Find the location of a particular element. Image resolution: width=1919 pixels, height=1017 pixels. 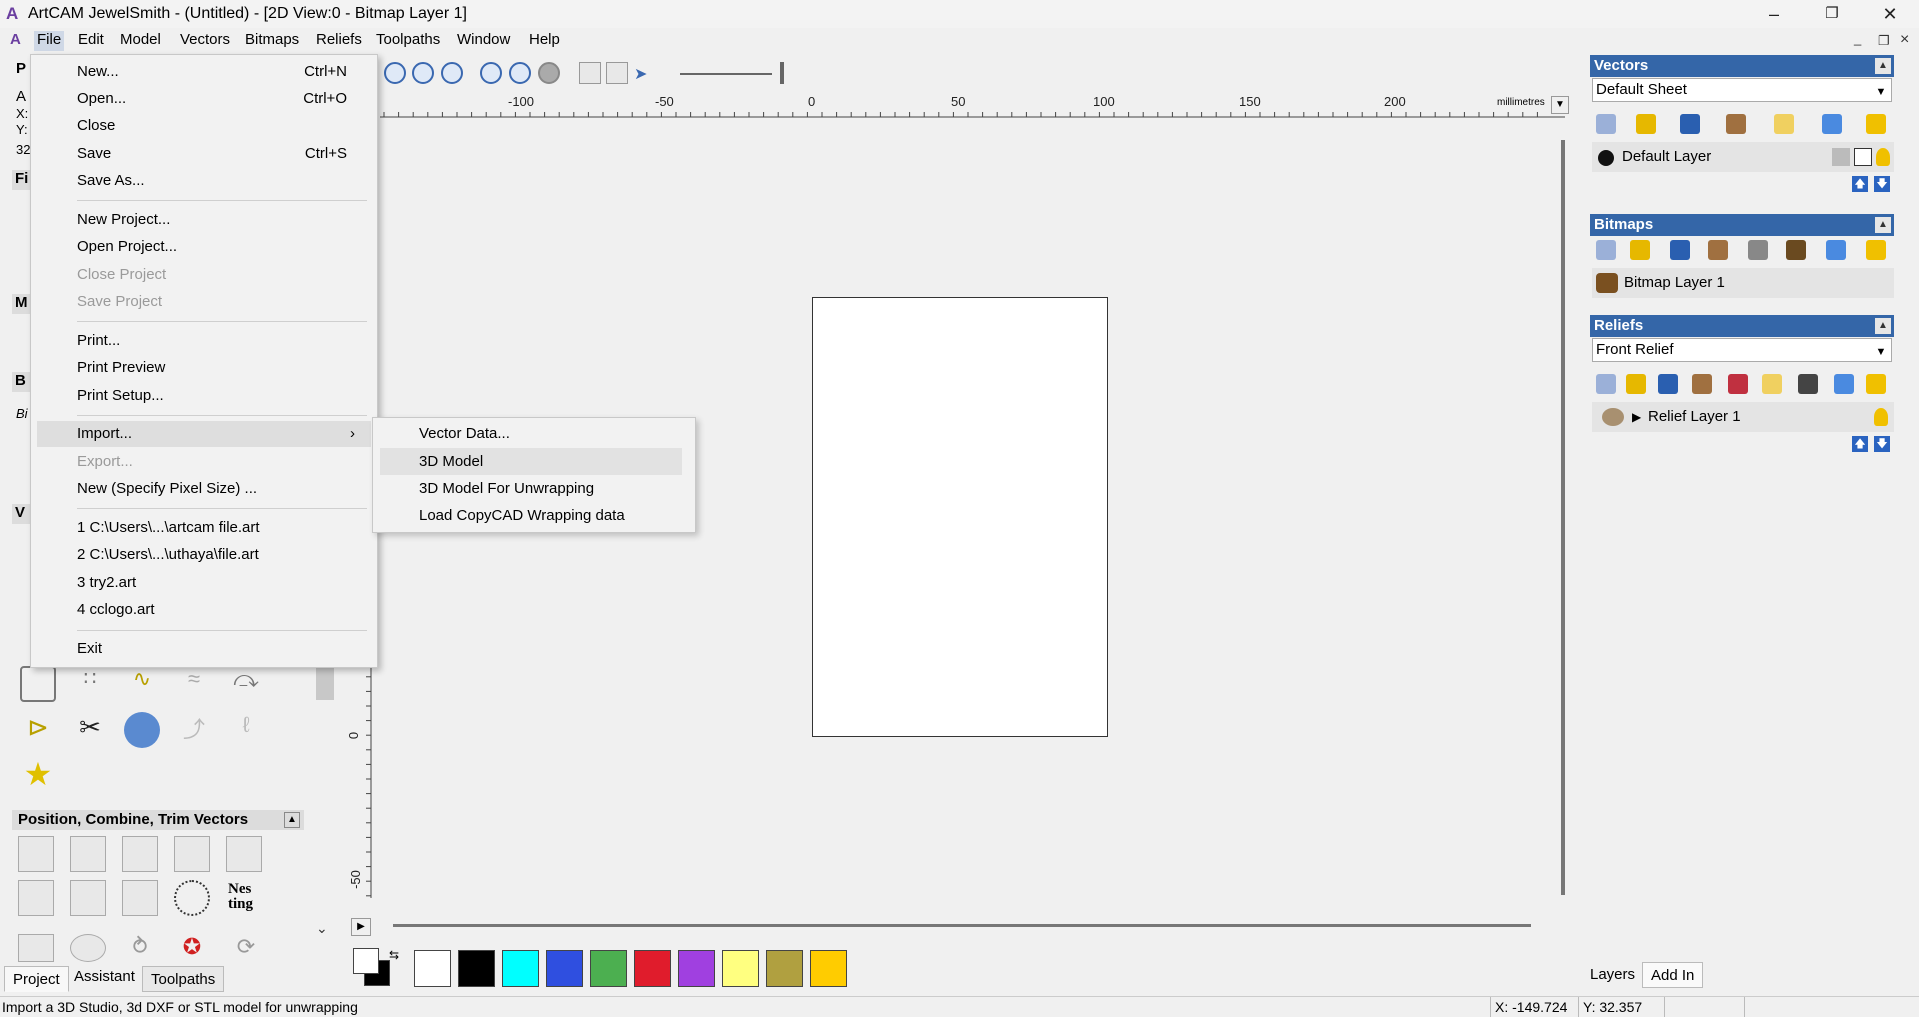

minimize-button: – is located at coordinates (1774, 14).